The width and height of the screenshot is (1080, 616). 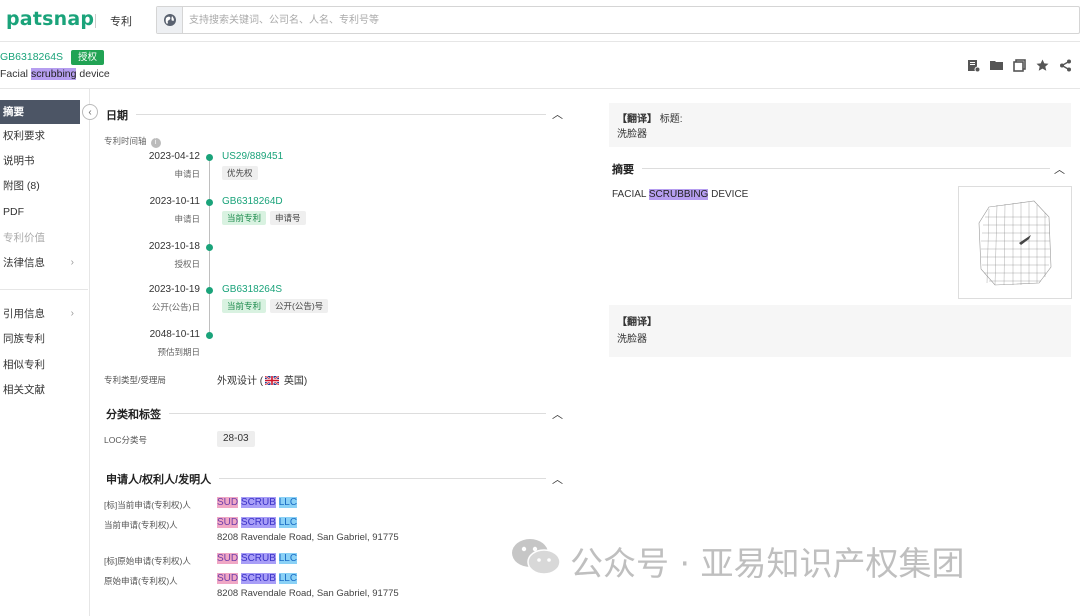 What do you see at coordinates (767, 563) in the screenshot?
I see `watermark-text: 公众号 · 亚易知识产权集团` at bounding box center [767, 563].